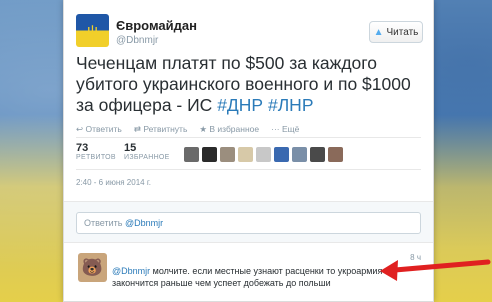 Image resolution: width=492 pixels, height=302 pixels. I want to click on account-name: Євромайдан, so click(156, 25).